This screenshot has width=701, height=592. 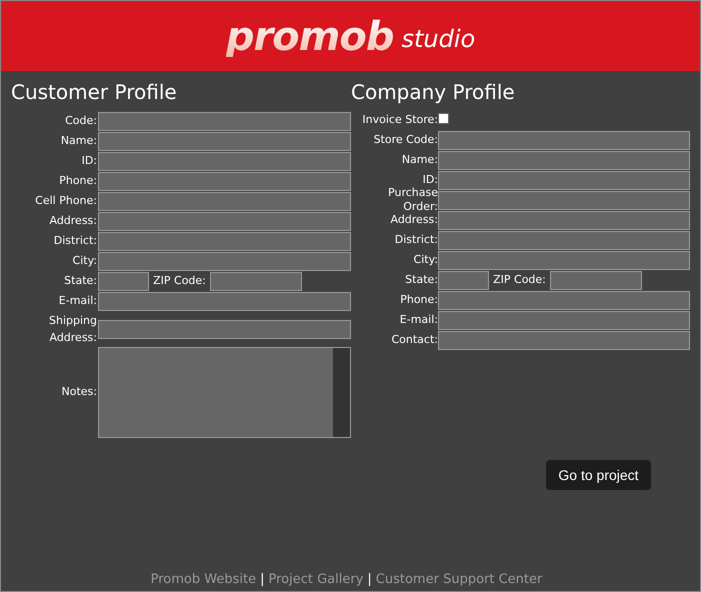 What do you see at coordinates (433, 92) in the screenshot?
I see `section-title: Company Profile` at bounding box center [433, 92].